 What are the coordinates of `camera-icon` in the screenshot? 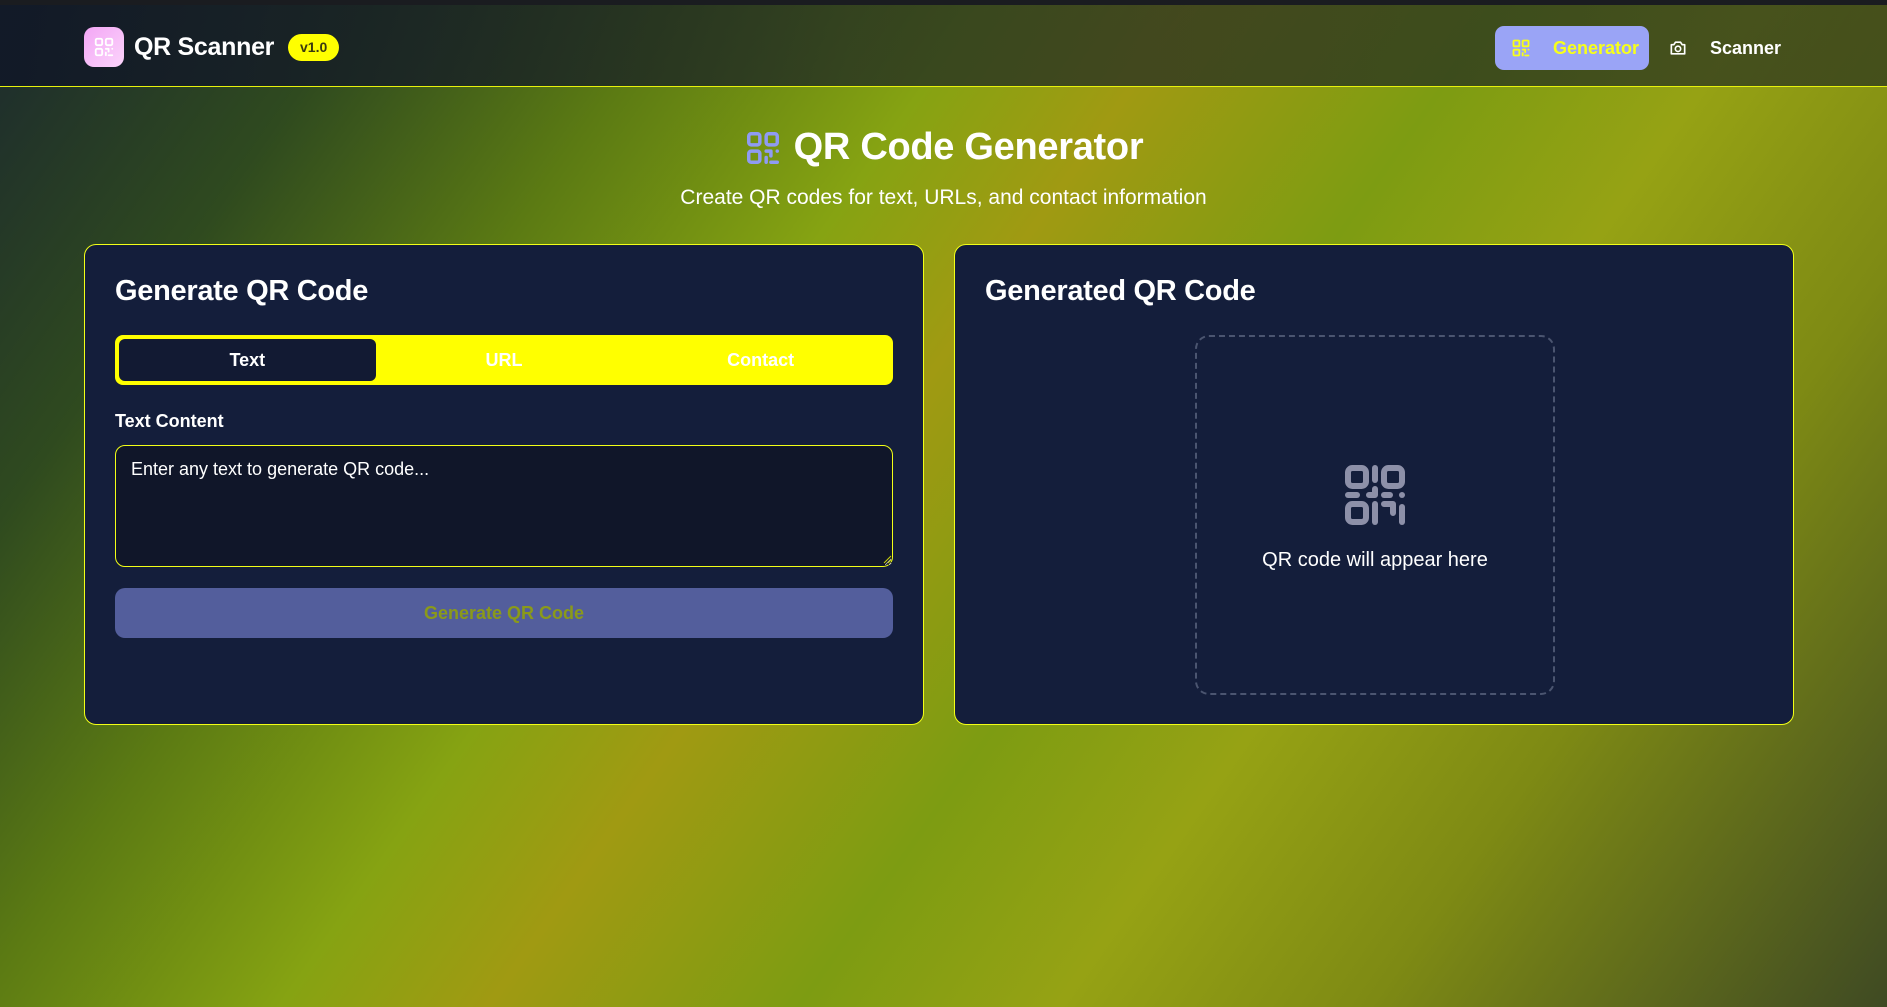 It's located at (1678, 48).